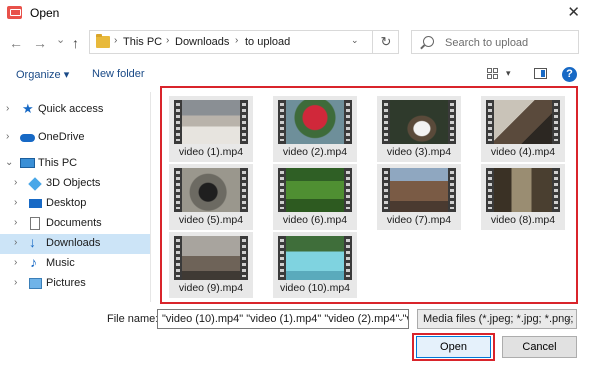  I want to click on file-name: video (1).mp4, so click(211, 152).